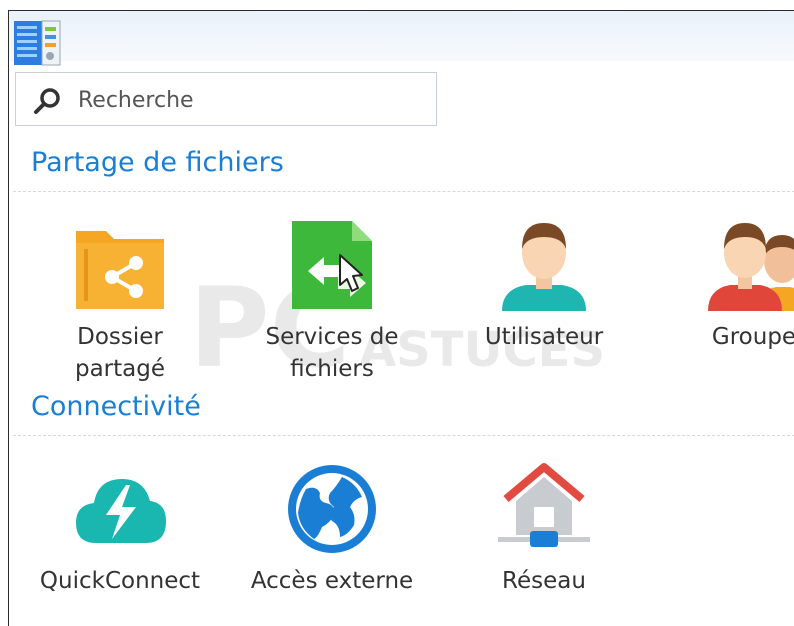  I want to click on tile-group: Groupe, so click(721, 286).